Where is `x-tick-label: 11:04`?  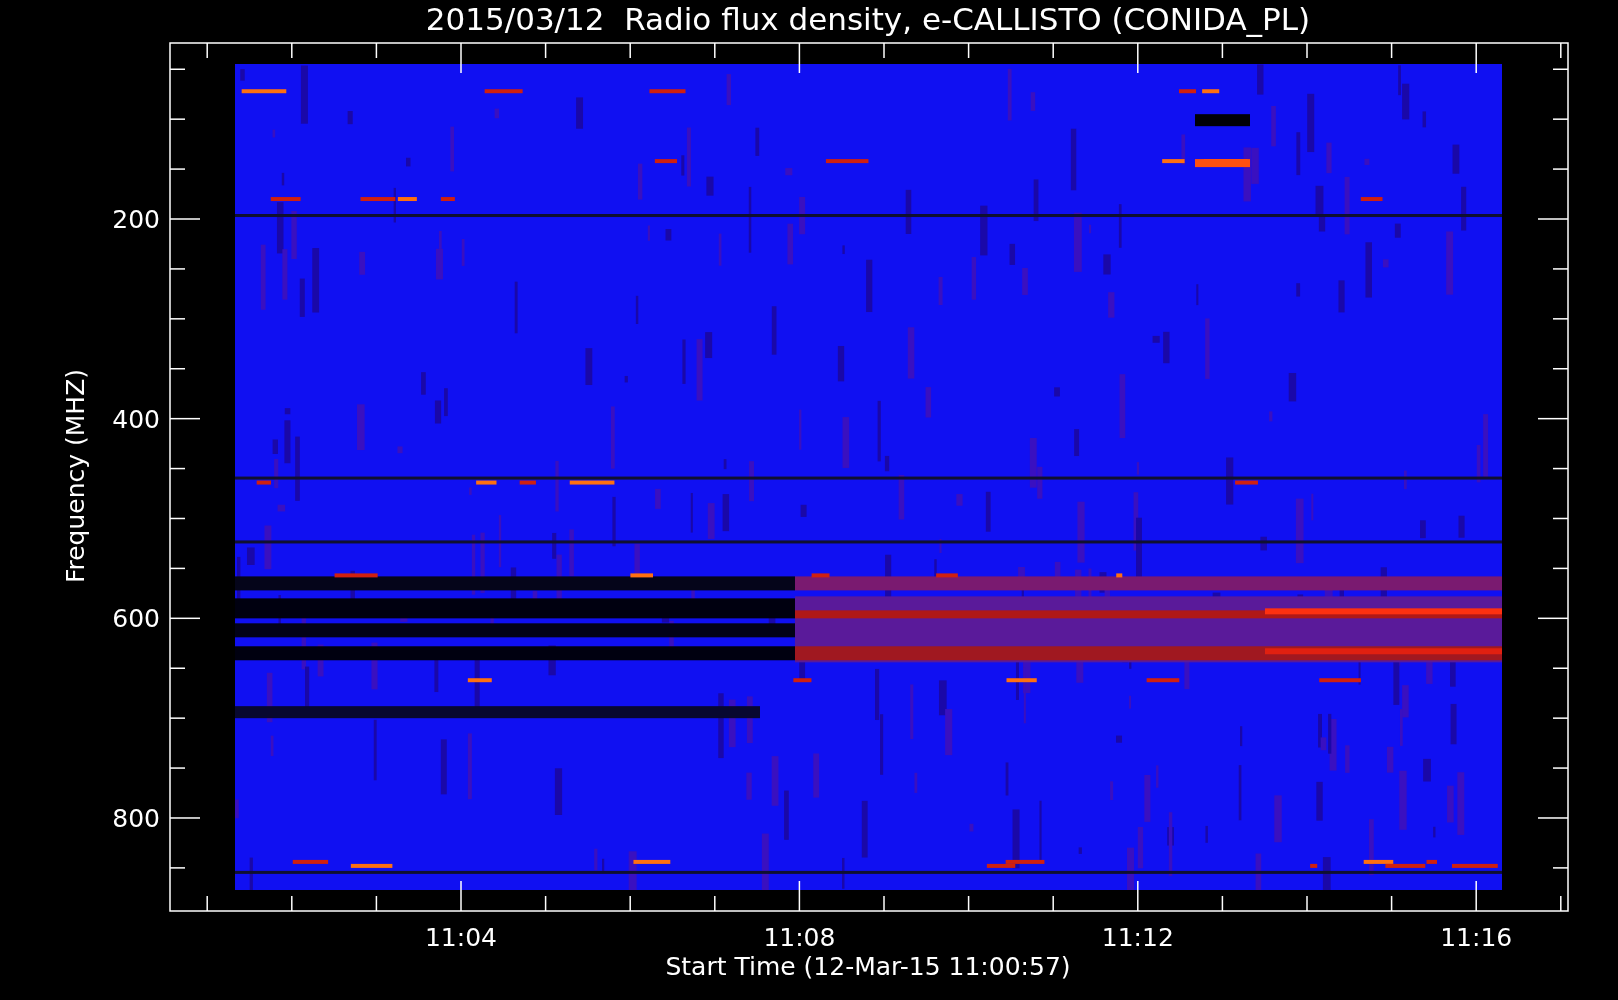
x-tick-label: 11:04 is located at coordinates (461, 937).